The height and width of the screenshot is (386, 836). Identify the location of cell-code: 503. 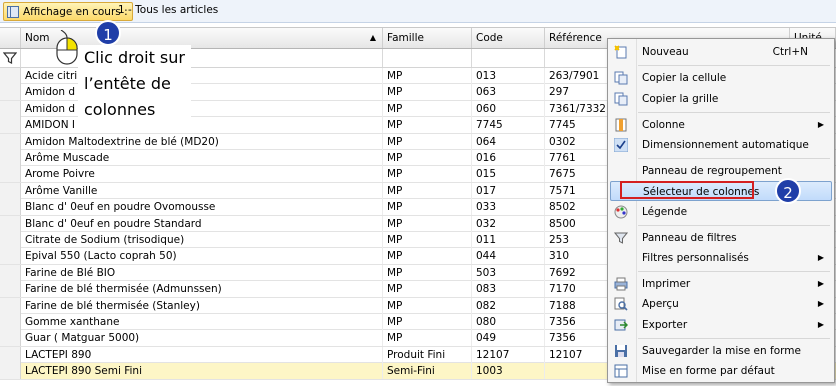
(508, 272).